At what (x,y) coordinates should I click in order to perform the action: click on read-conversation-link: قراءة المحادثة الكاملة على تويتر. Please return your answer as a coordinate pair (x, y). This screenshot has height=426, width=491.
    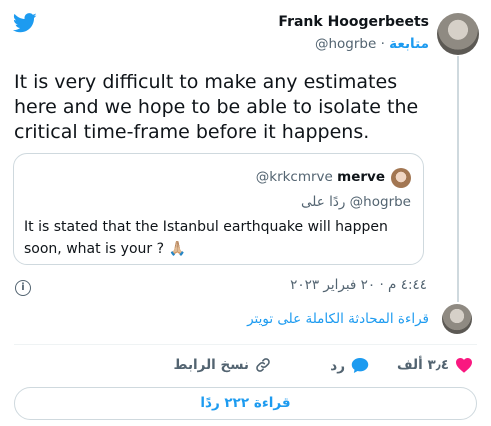
    Looking at the image, I should click on (338, 319).